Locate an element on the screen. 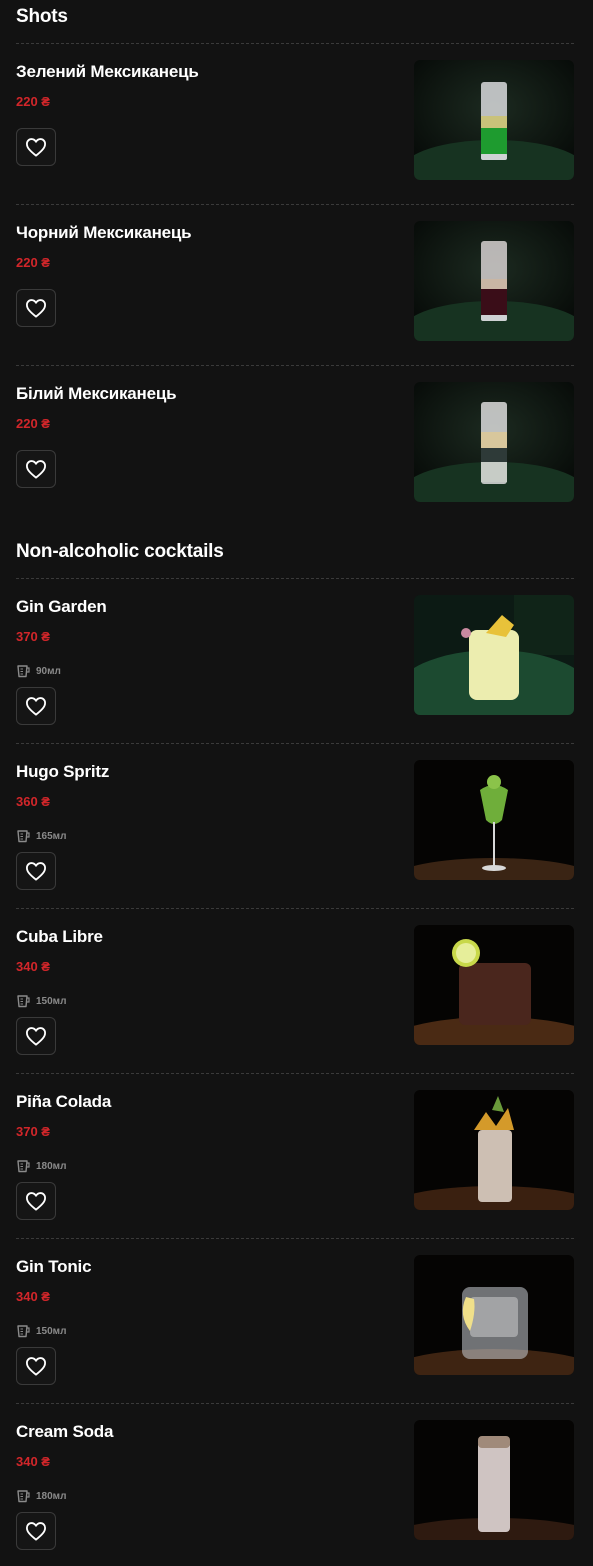 Image resolution: width=593 pixels, height=1566 pixels. menu-item: Cream Soda 340 ₴ 180мл is located at coordinates (295, 1485).